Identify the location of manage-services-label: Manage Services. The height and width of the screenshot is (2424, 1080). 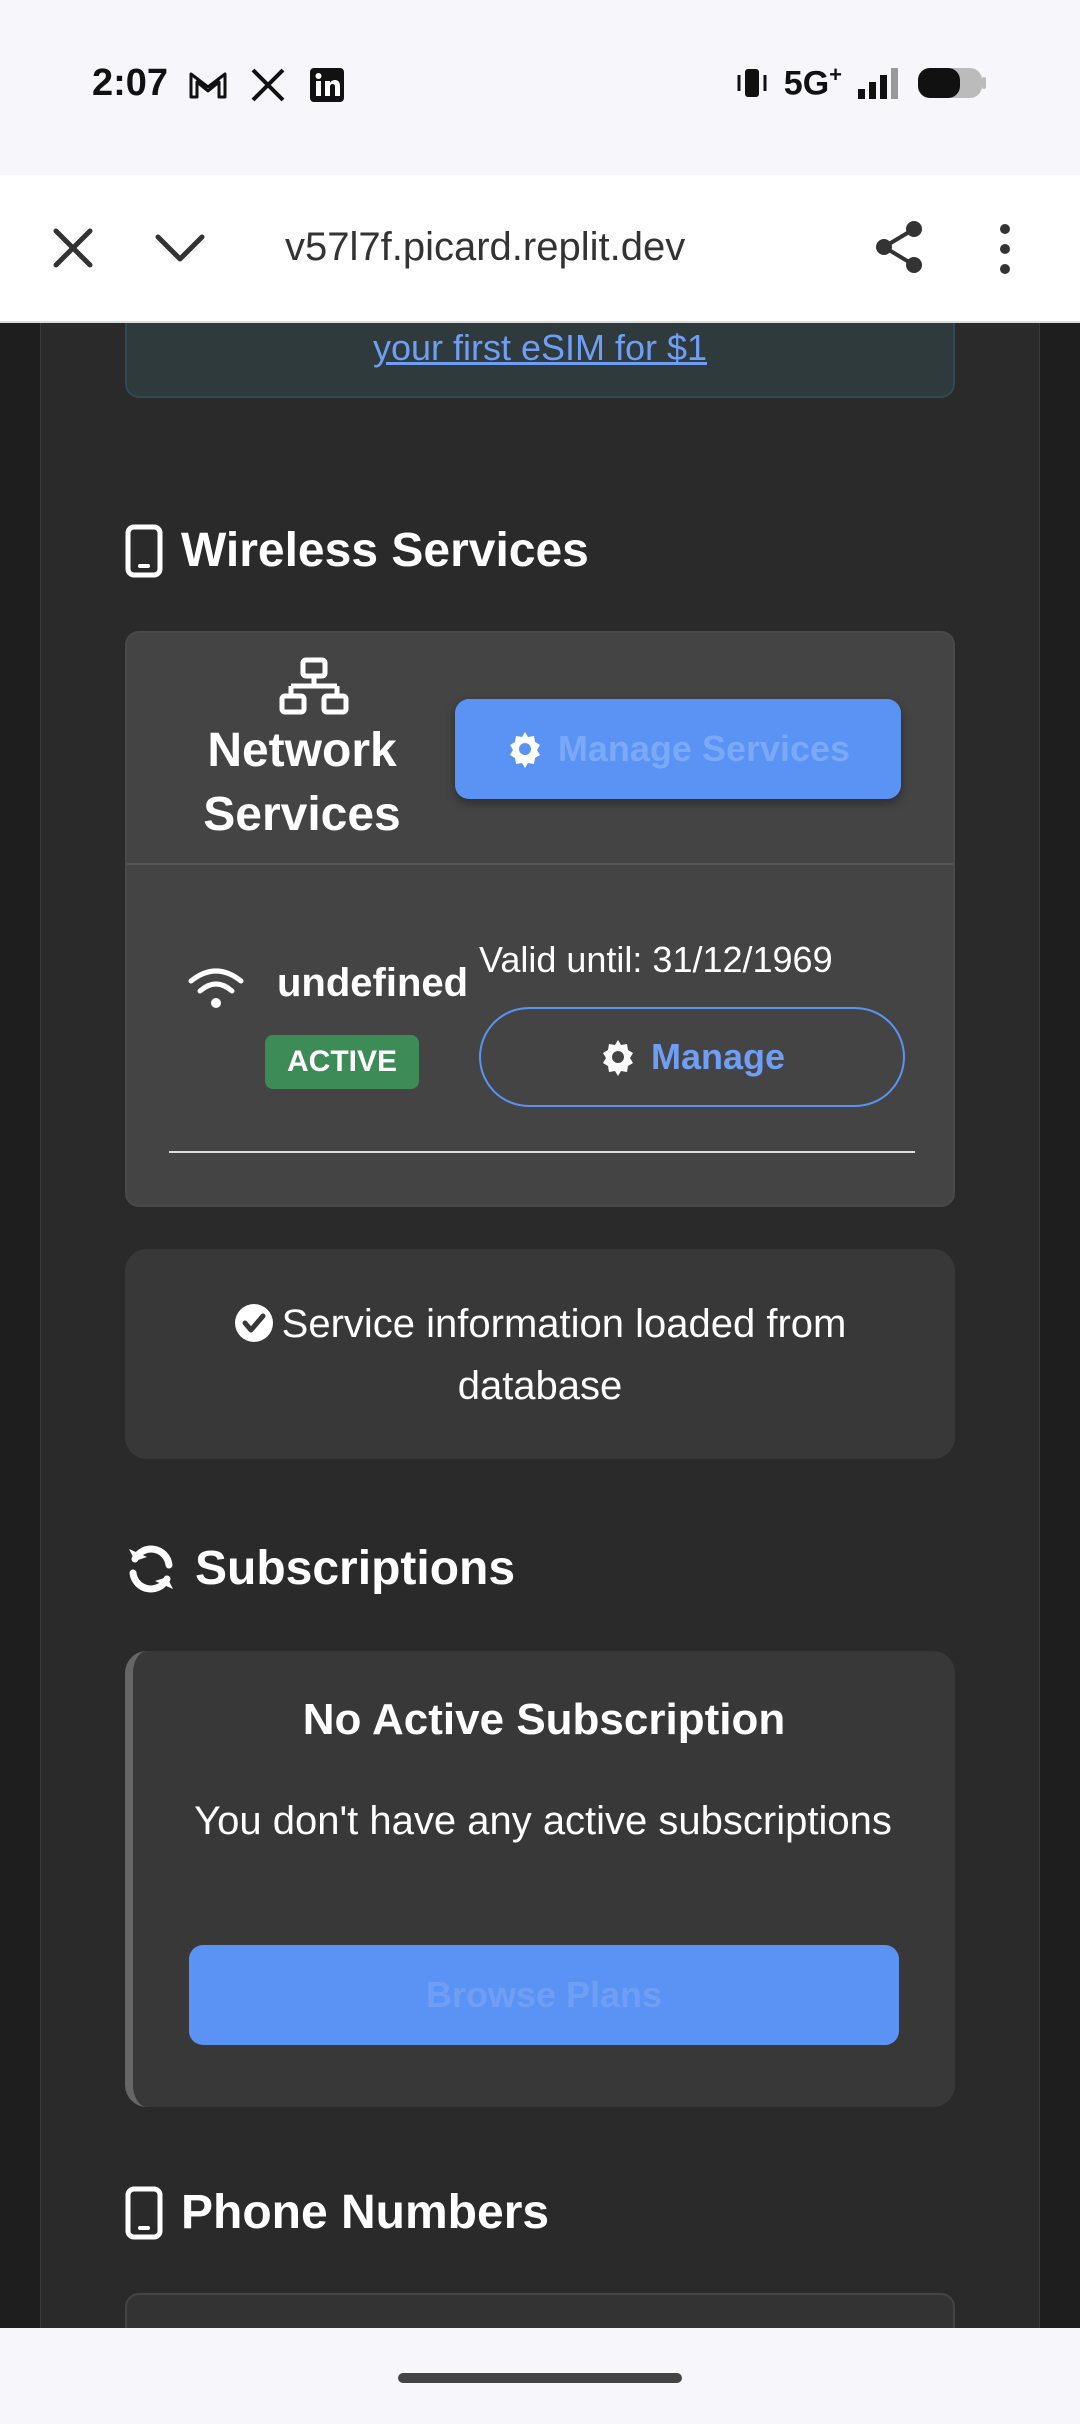
(704, 748).